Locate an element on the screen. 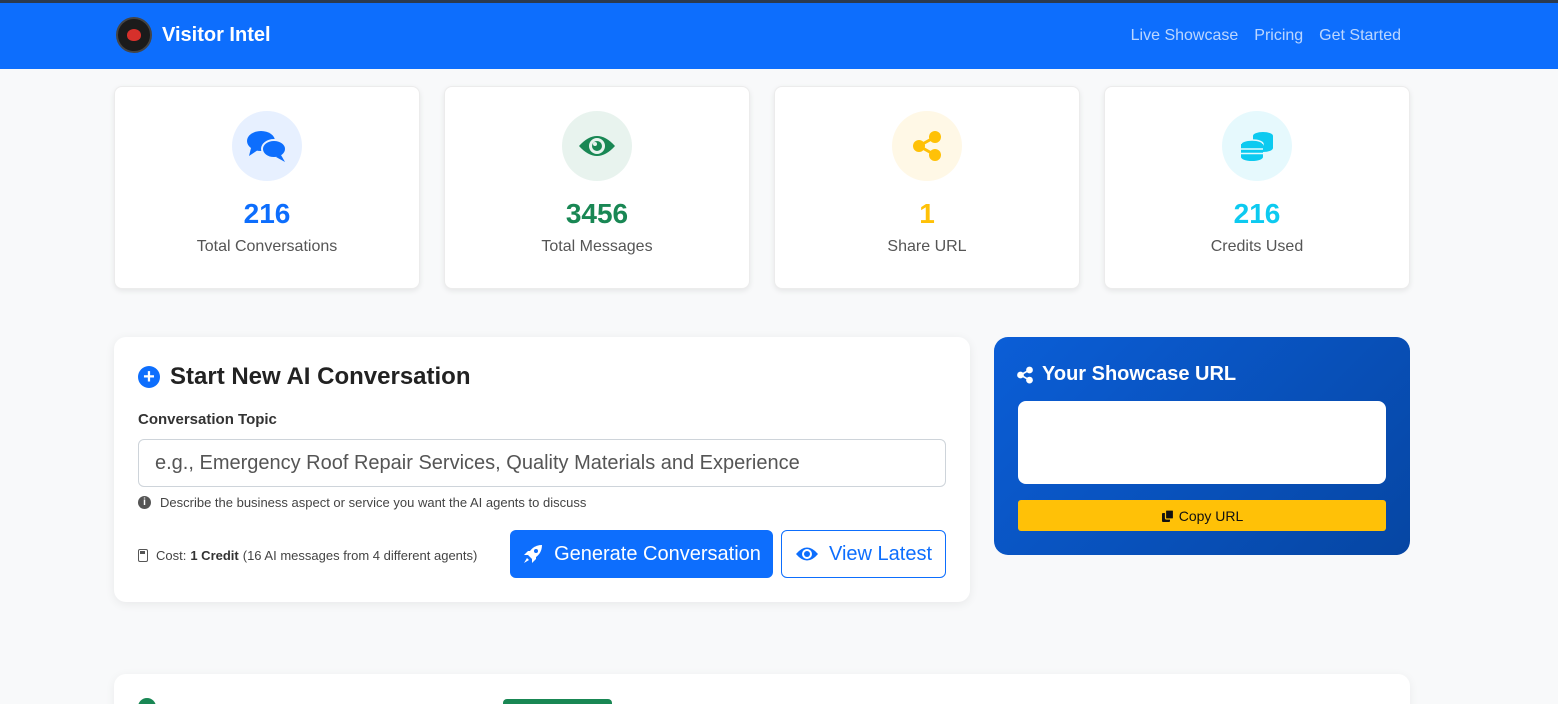  nav-link-get-started: Get Started is located at coordinates (1360, 36).